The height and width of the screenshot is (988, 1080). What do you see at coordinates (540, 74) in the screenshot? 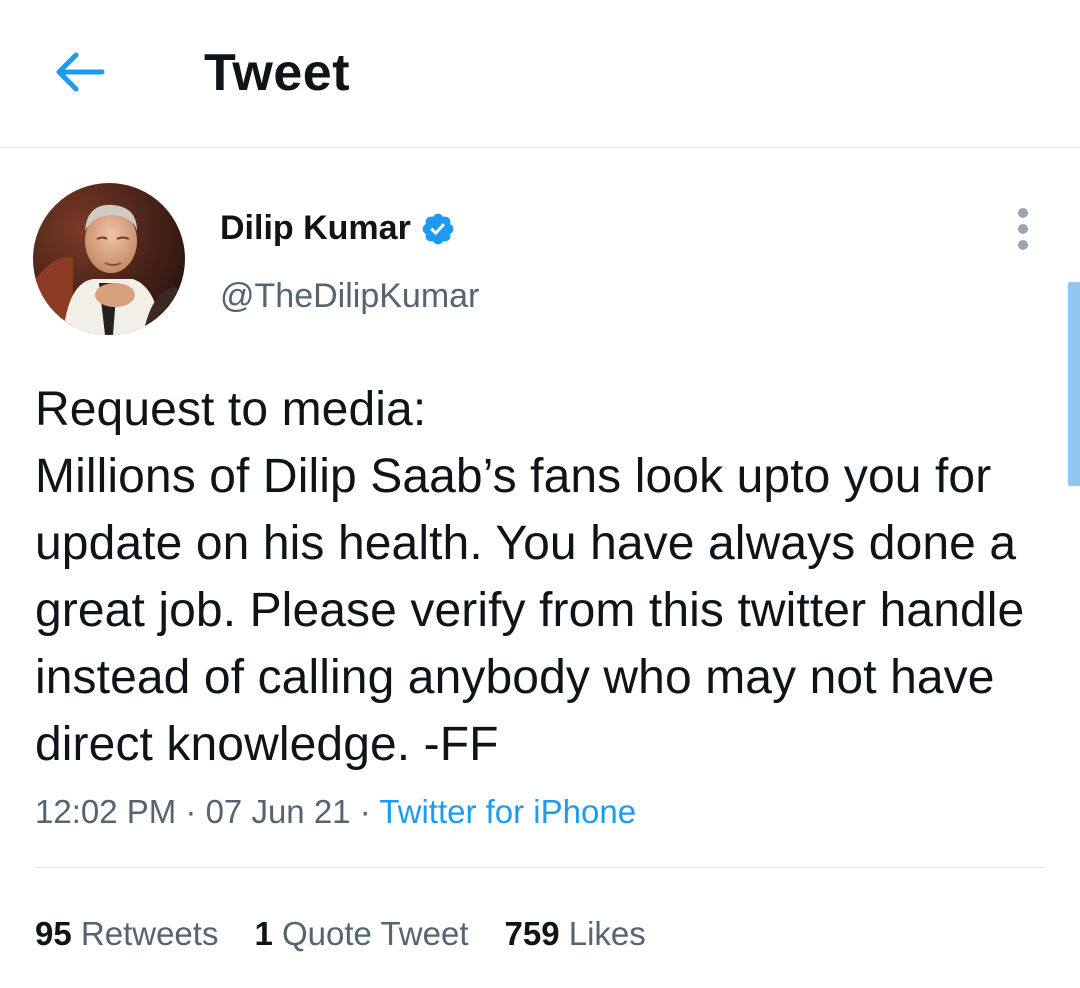
I see `top-bar: Tweet` at bounding box center [540, 74].